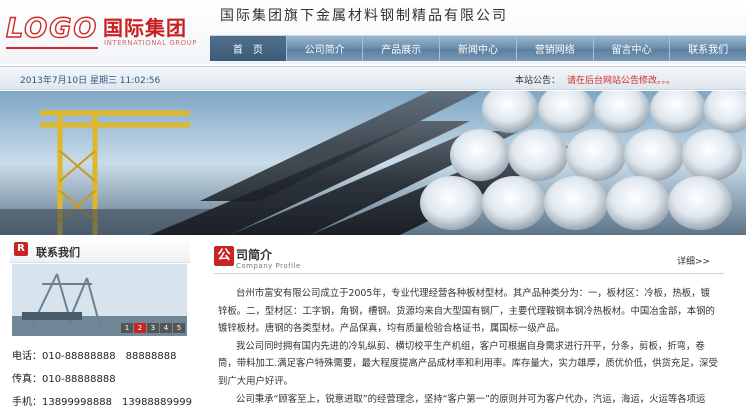  What do you see at coordinates (632, 48) in the screenshot?
I see `nav-item-messages: 留言中心` at bounding box center [632, 48].